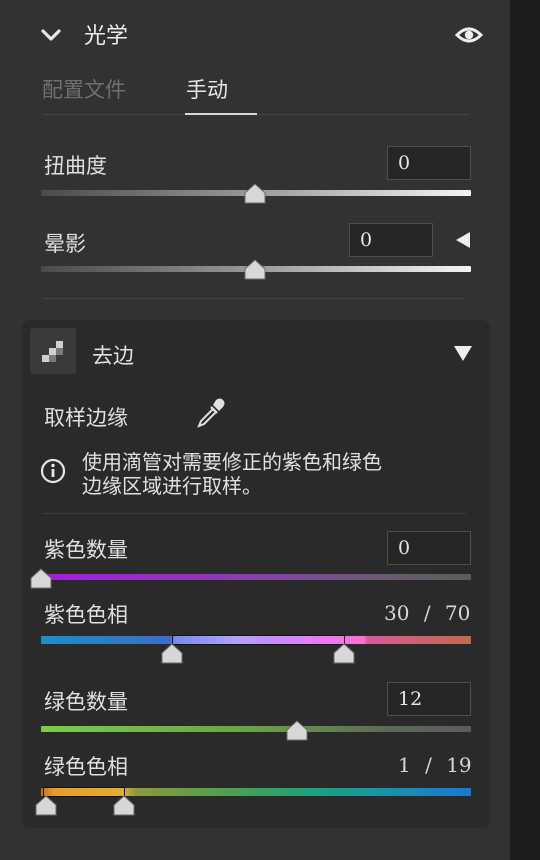  What do you see at coordinates (344, 654) in the screenshot?
I see `purple-hue-high-thumb` at bounding box center [344, 654].